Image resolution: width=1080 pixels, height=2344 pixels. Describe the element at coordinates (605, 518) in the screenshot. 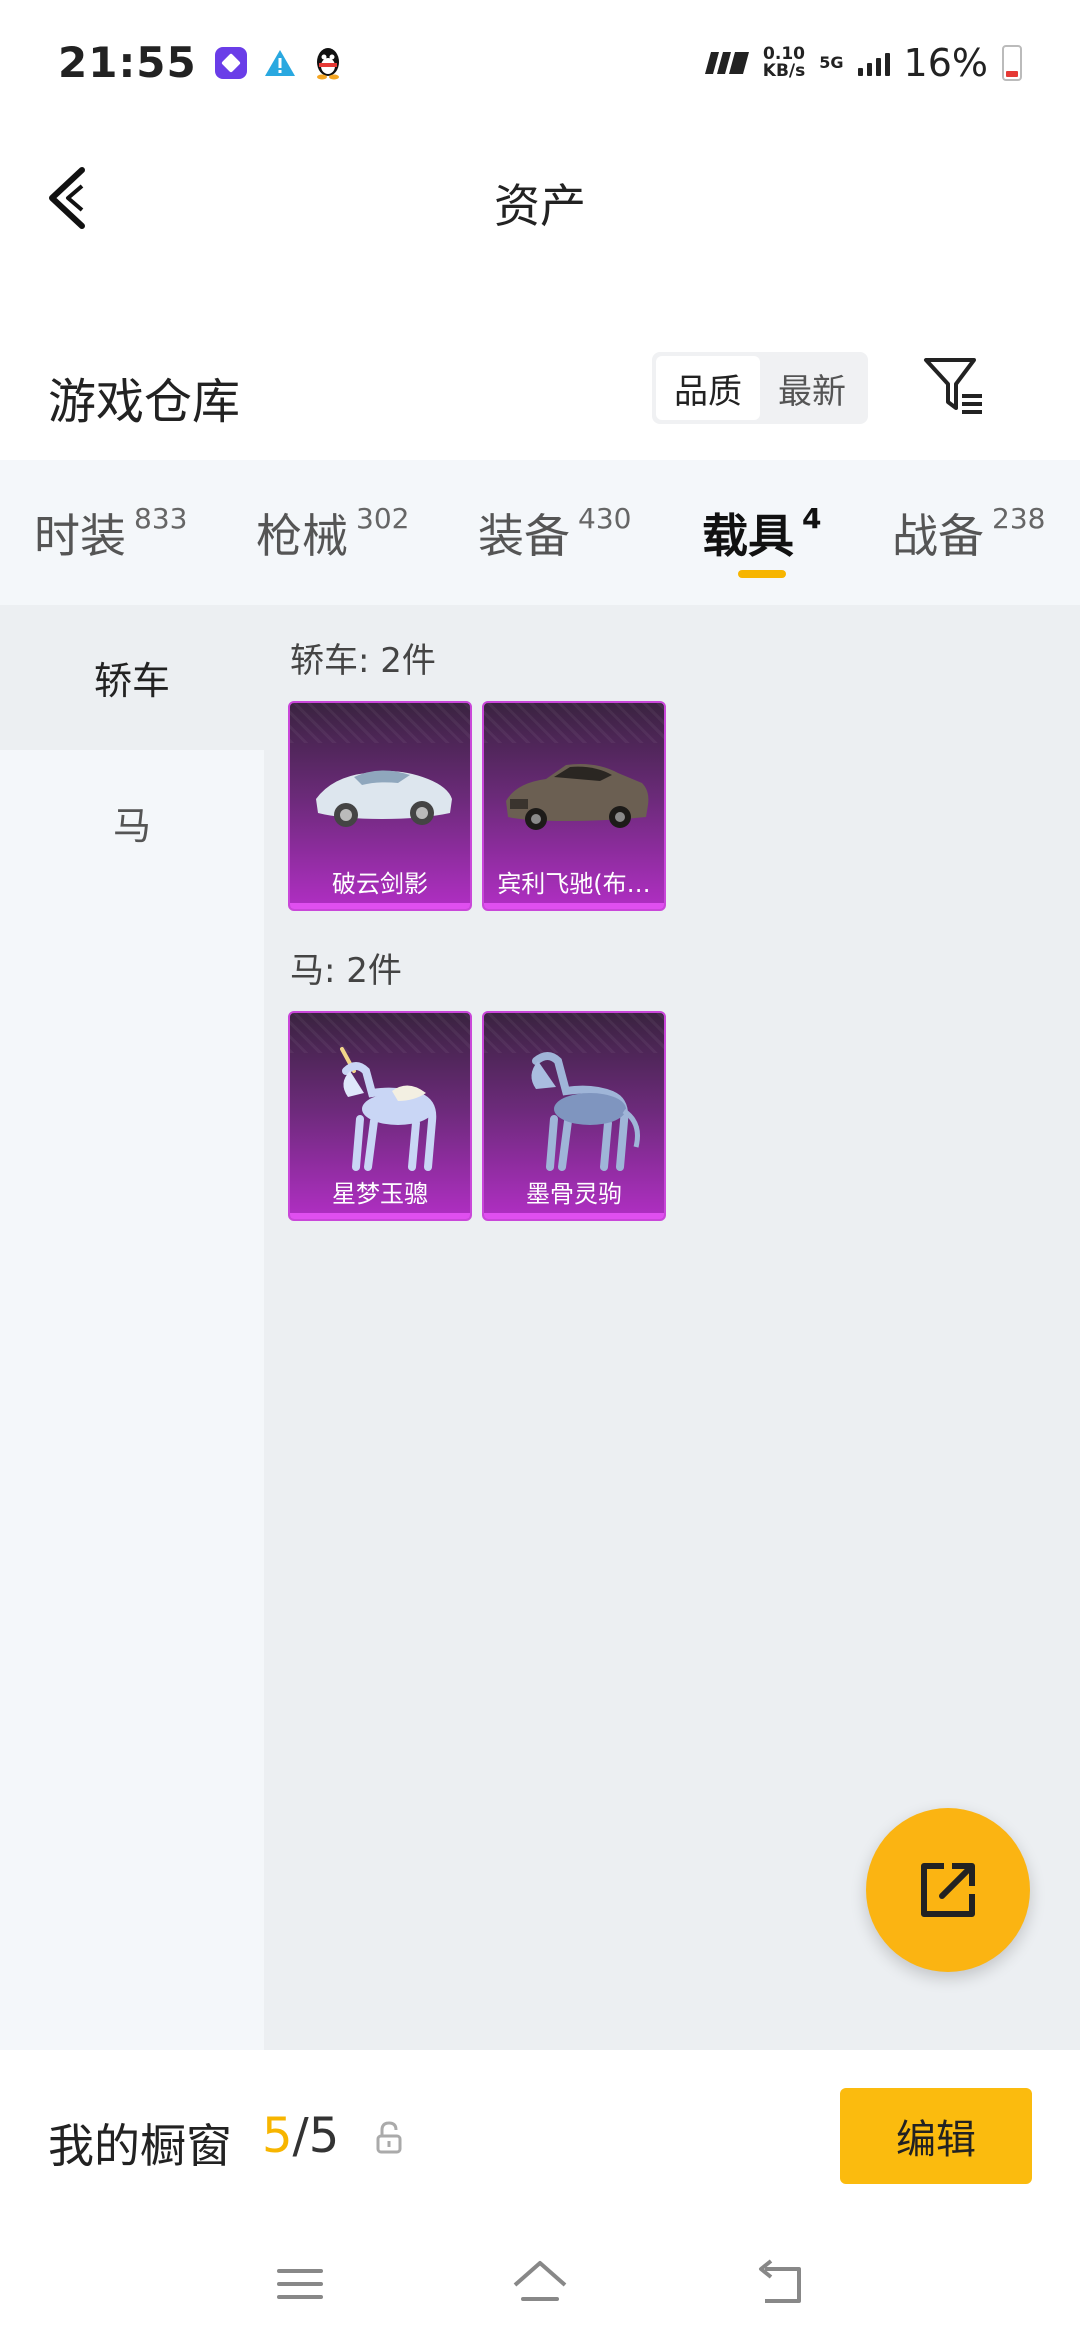

I see `tab-count: 430` at that location.